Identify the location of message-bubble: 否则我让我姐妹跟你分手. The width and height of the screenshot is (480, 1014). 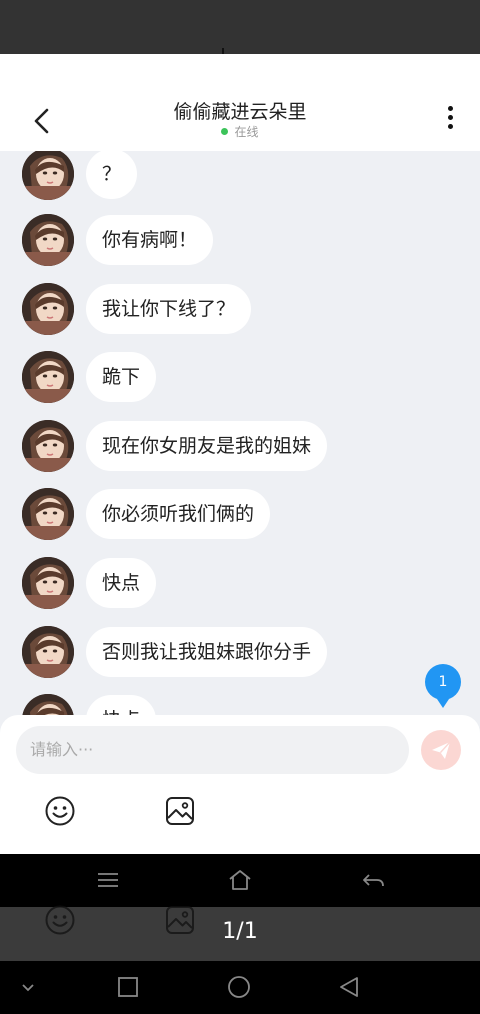
(207, 652).